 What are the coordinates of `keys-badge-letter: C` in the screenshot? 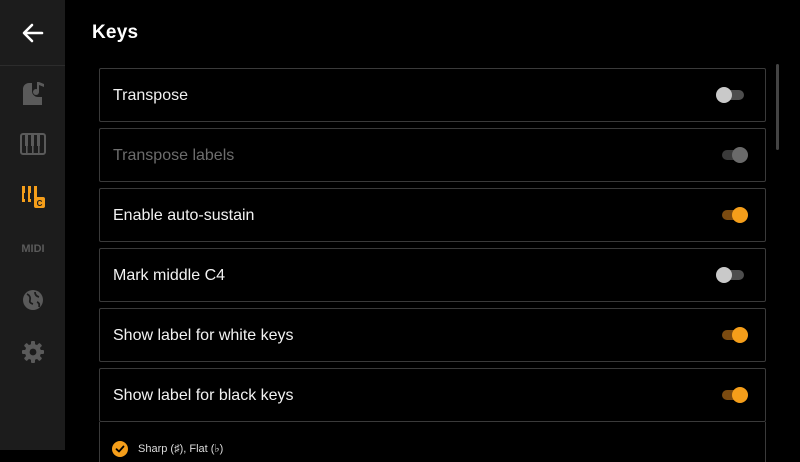 It's located at (39, 203).